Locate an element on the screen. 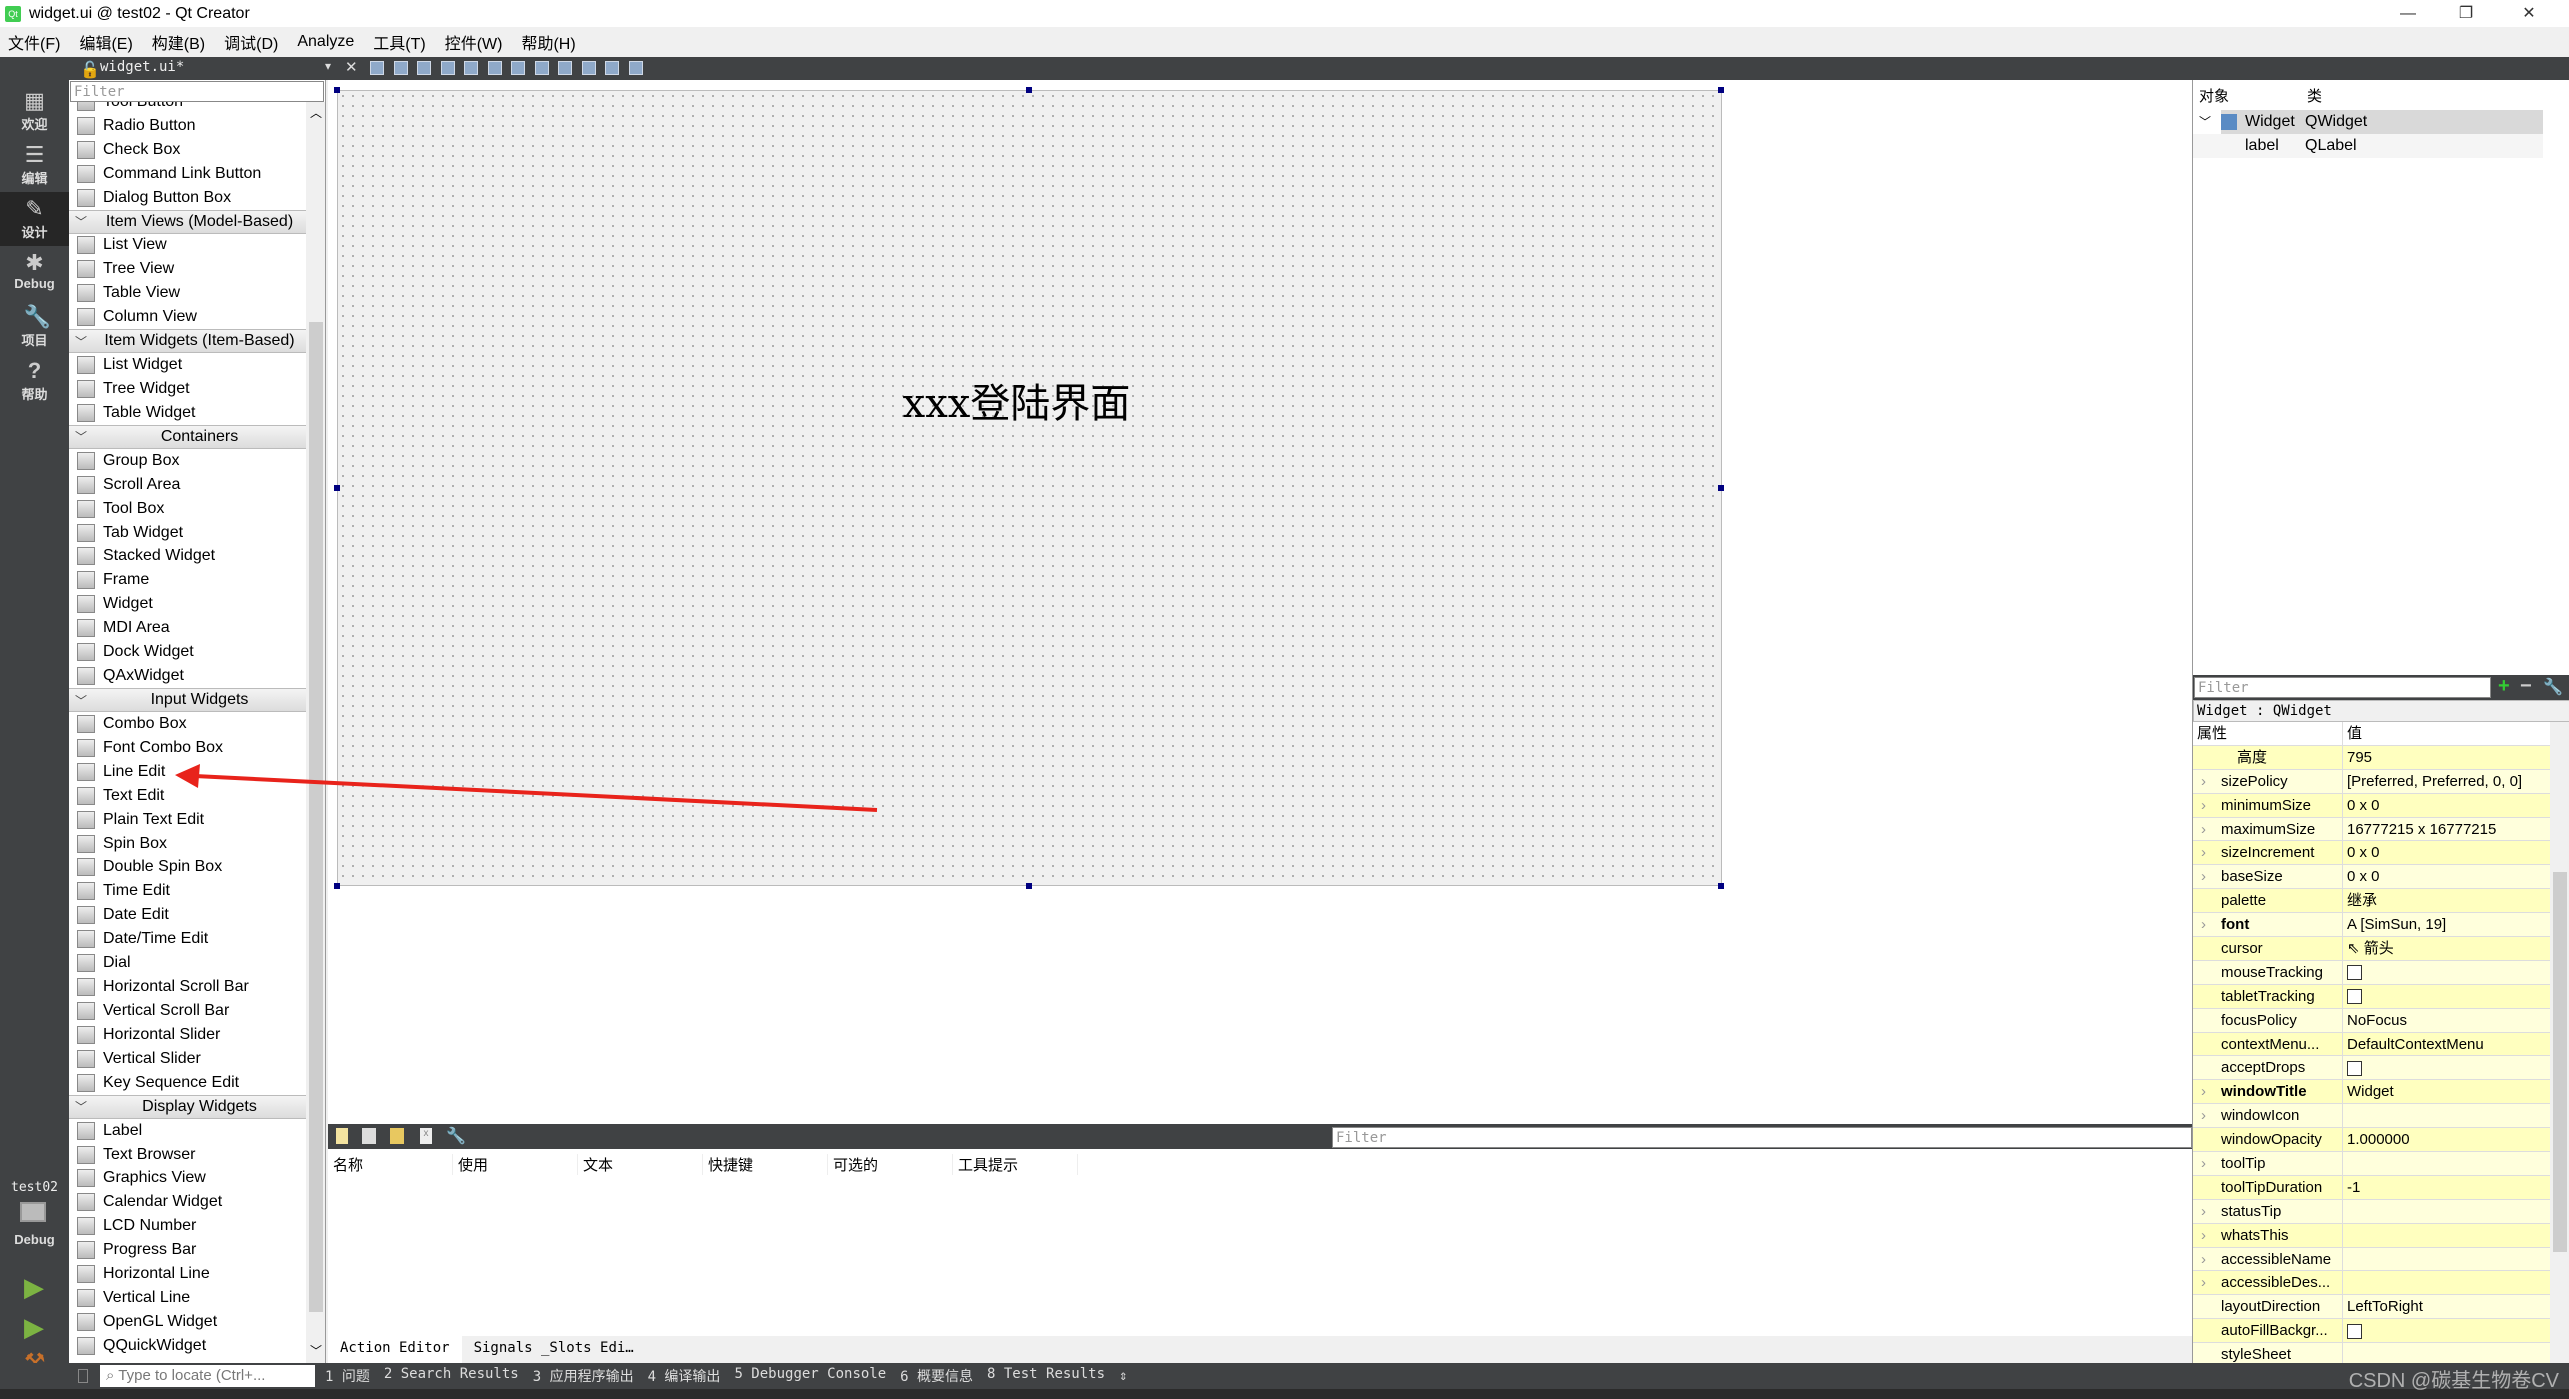 This screenshot has height=1399, width=2569. maximize-button: ❐ is located at coordinates (2466, 13).